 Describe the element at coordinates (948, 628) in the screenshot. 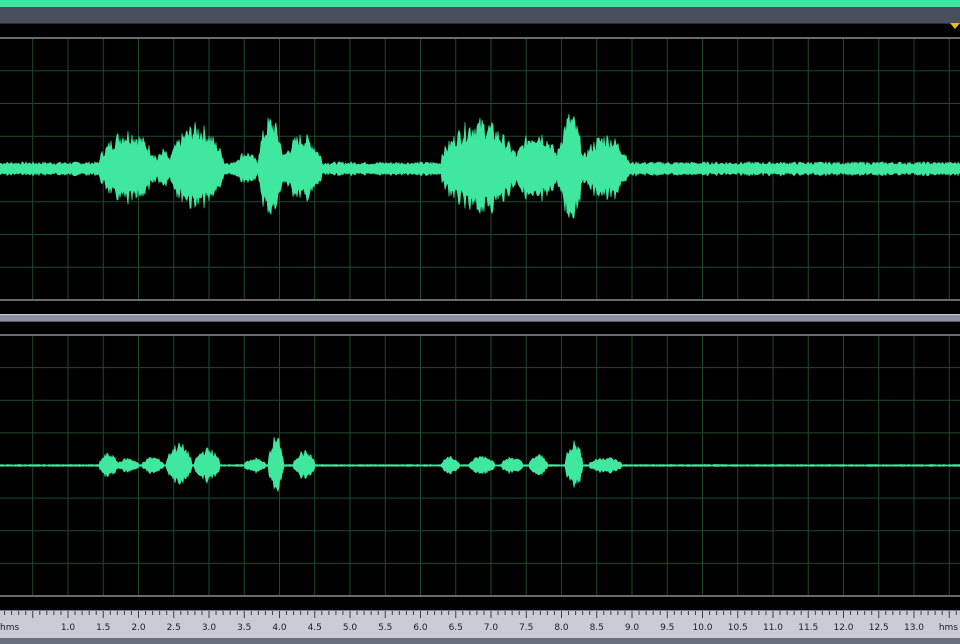

I see `ruler-end-label: hms` at that location.